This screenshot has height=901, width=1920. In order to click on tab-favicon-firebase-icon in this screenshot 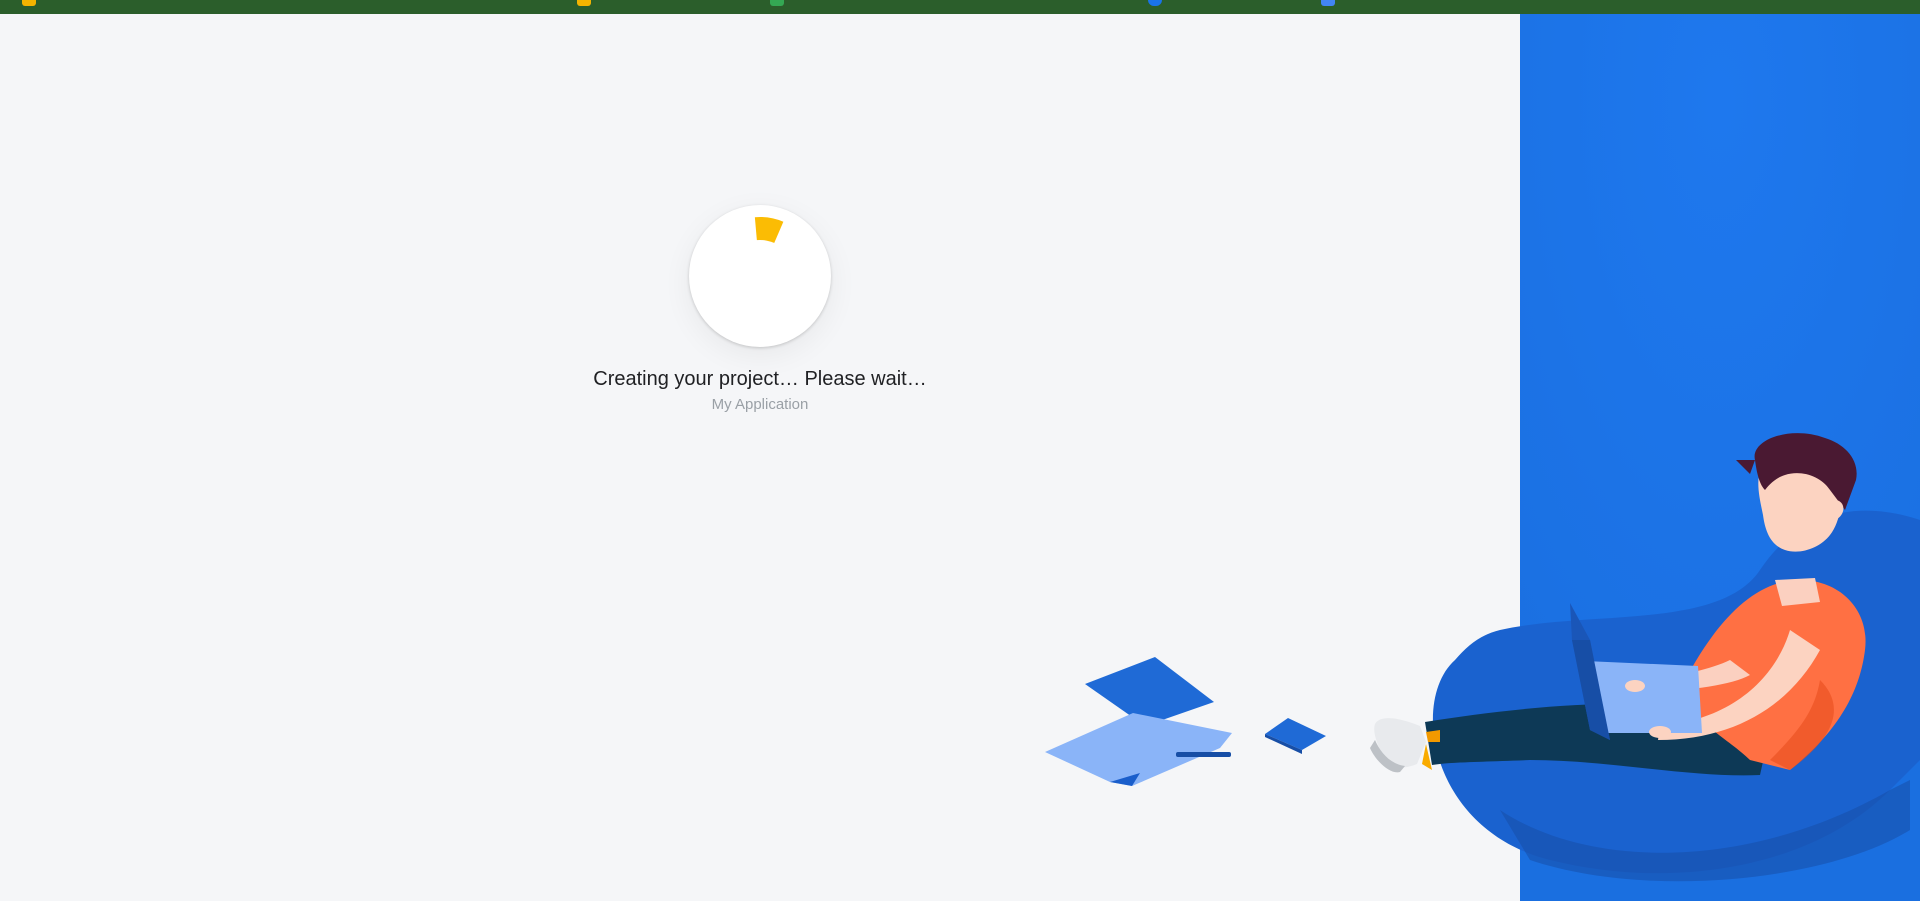, I will do `click(29, 3)`.